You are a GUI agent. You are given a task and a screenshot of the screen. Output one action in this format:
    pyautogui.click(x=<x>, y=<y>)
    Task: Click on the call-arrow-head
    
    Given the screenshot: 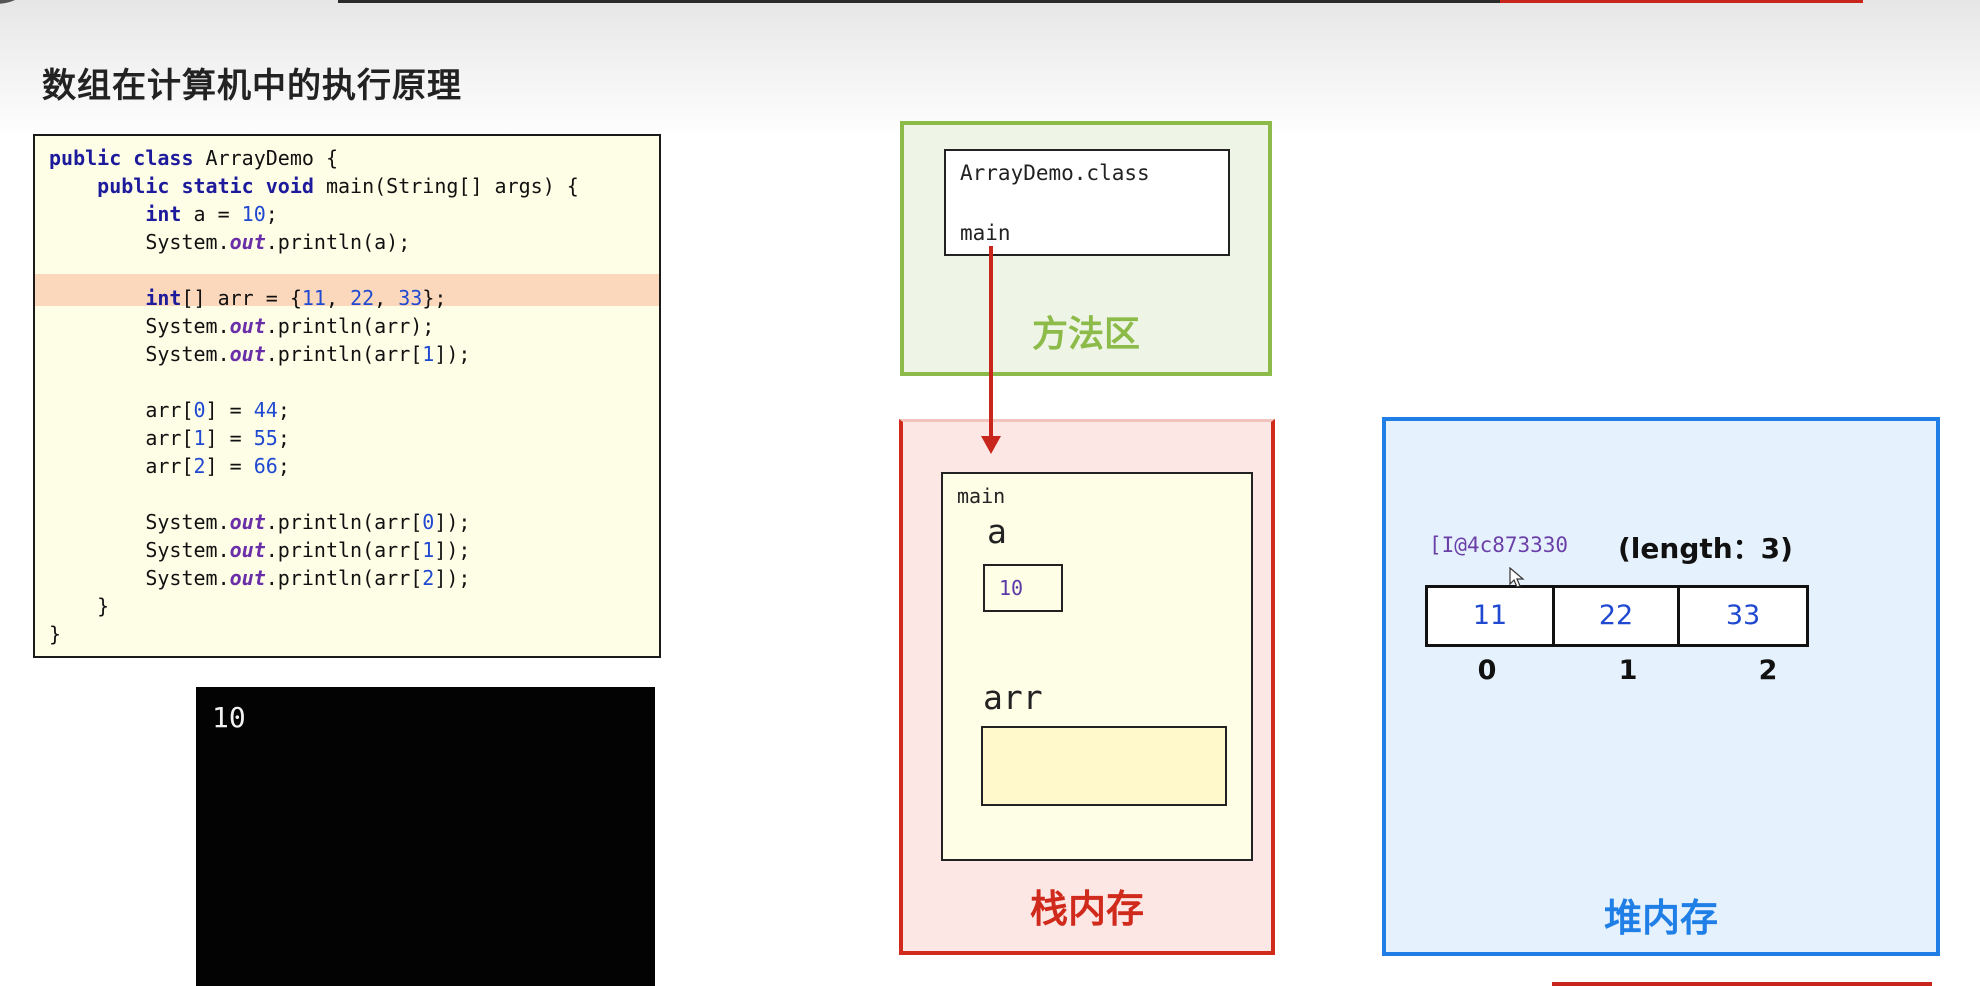 What is the action you would take?
    pyautogui.click(x=991, y=445)
    